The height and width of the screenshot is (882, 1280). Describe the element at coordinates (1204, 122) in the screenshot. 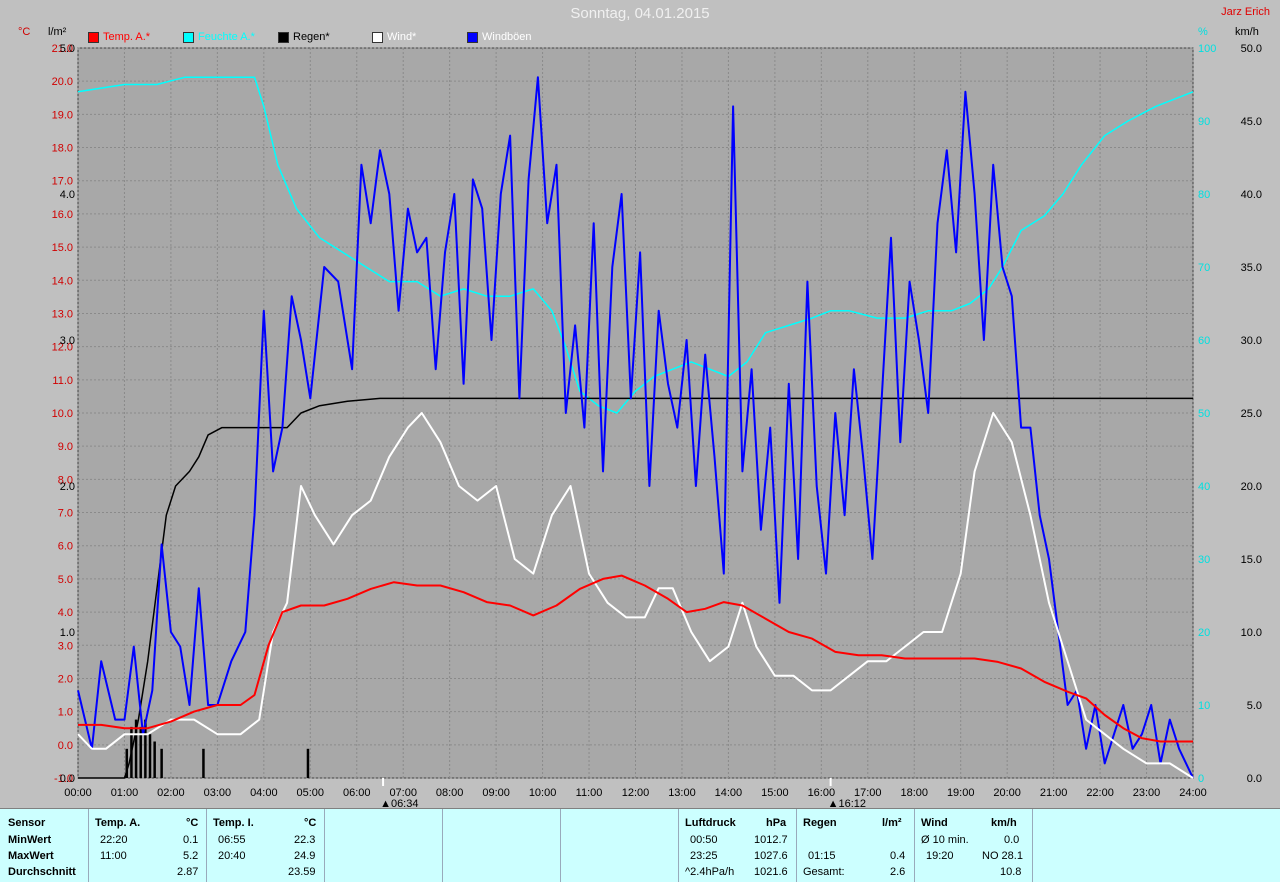

I see `humidity-tick-label: 90` at that location.